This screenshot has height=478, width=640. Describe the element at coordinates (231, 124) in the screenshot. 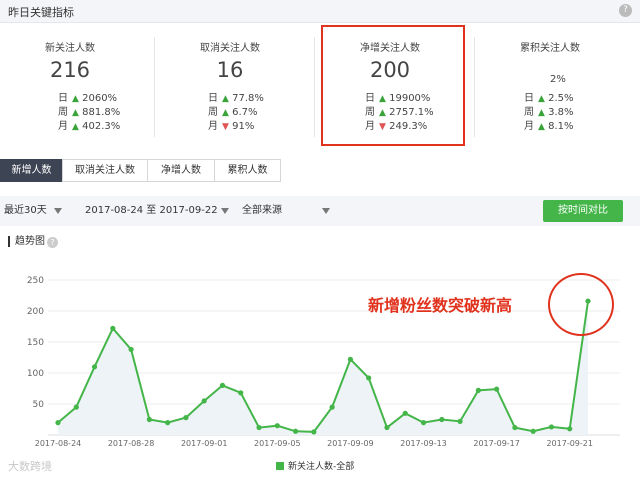

I see `metric-row: 月 ▼ 91%` at that location.